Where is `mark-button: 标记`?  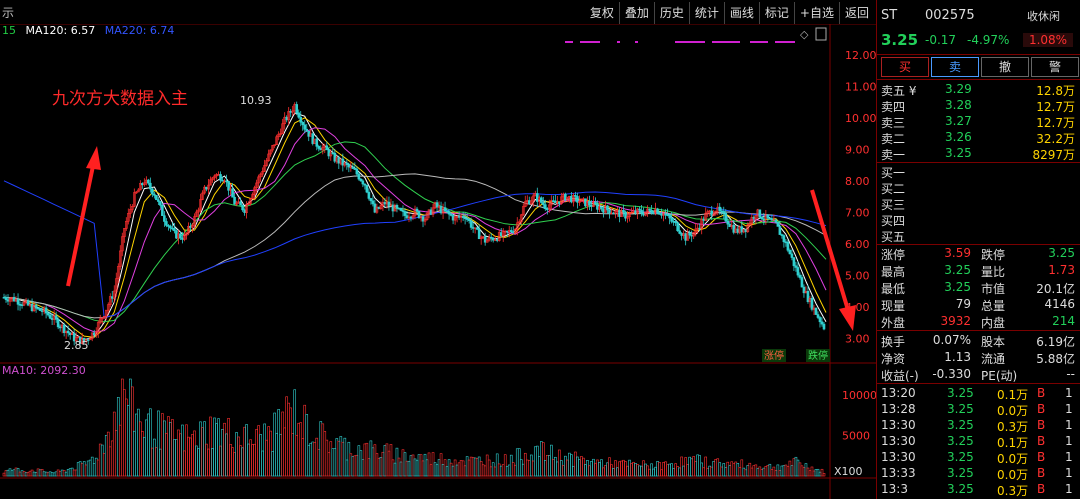 mark-button: 标记 is located at coordinates (776, 13).